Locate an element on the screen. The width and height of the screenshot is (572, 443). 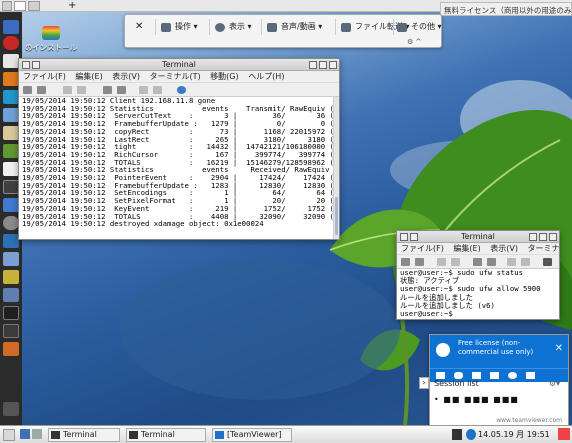
collapse-icon: ⚙ ^ is located at coordinates (417, 42).